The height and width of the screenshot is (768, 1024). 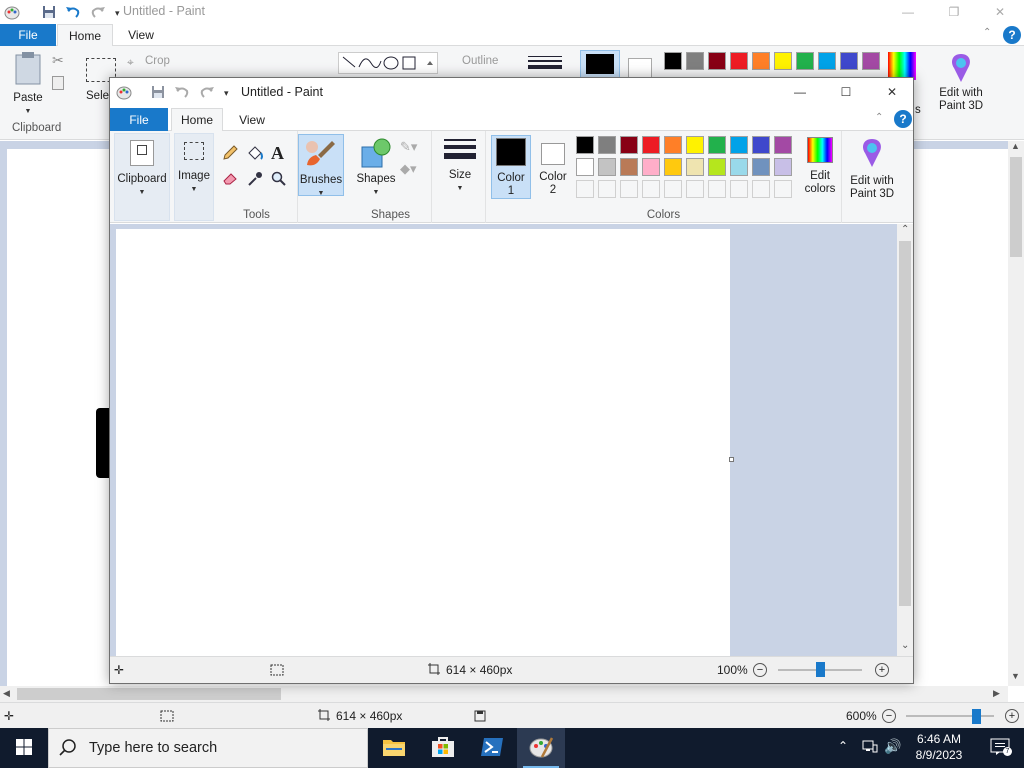 I want to click on taskbar-clock: 6:46 AM 8/9/2023, so click(x=939, y=747).